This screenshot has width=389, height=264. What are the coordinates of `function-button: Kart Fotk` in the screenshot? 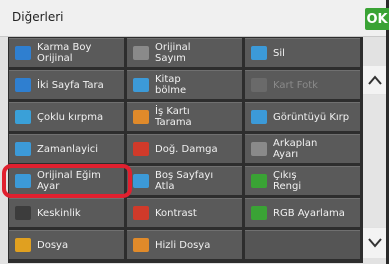 It's located at (302, 84).